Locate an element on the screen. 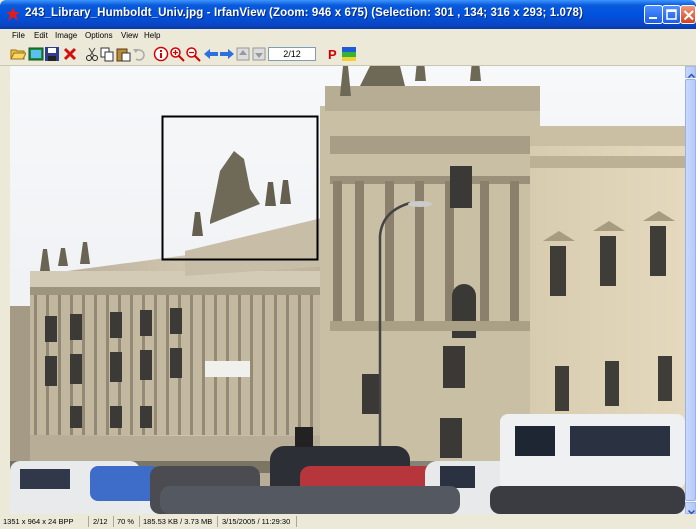 The height and width of the screenshot is (529, 696). status-datetime: 3/15/2005 / 11:29:30 is located at coordinates (256, 521).